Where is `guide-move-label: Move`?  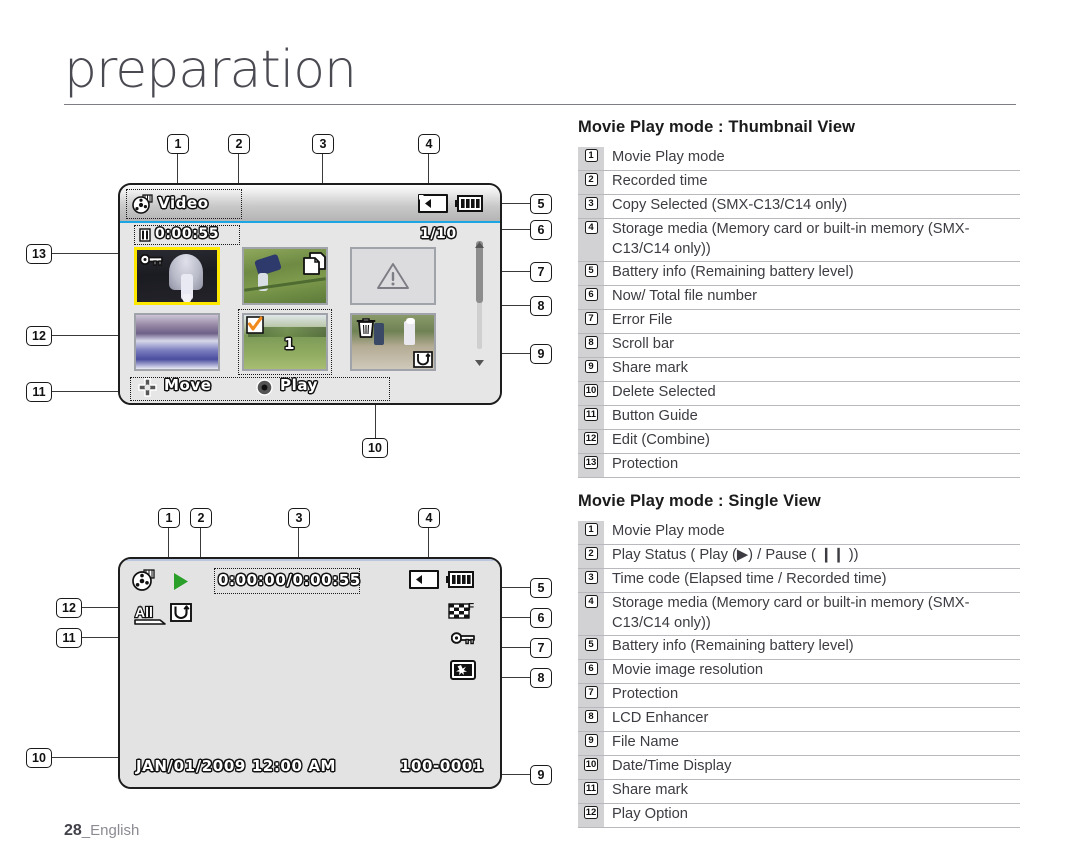 guide-move-label: Move is located at coordinates (188, 385).